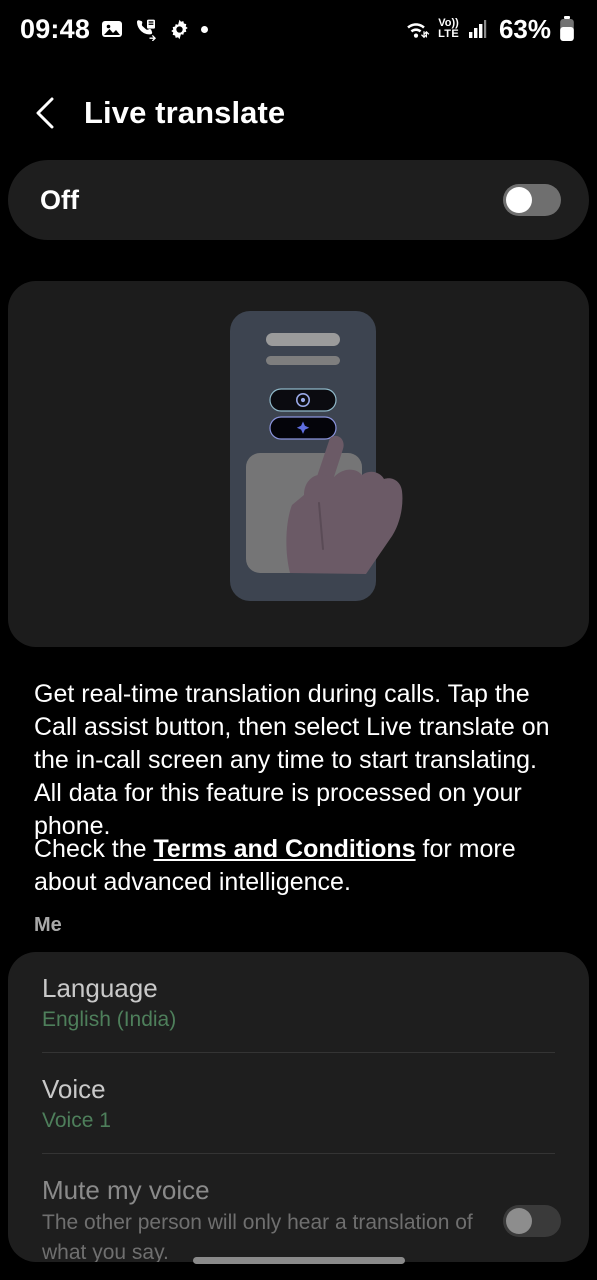 The width and height of the screenshot is (597, 1280). Describe the element at coordinates (179, 29) in the screenshot. I see `gear-icon` at that location.